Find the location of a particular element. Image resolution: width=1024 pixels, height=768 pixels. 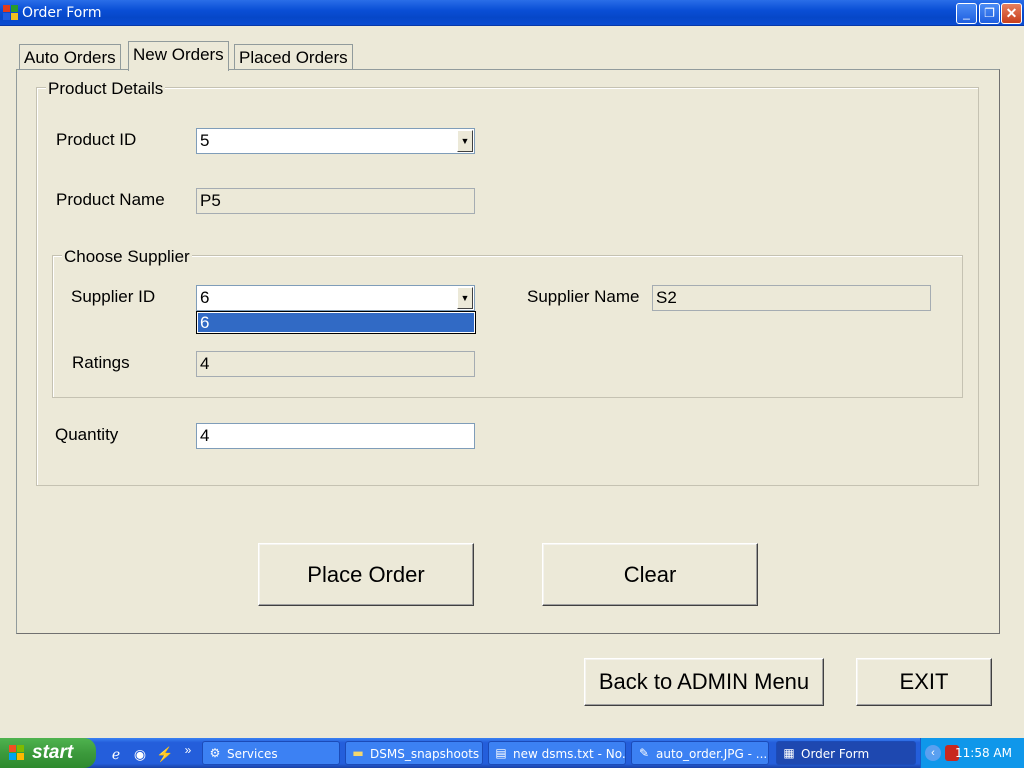

dropdown-option: 6 is located at coordinates (336, 322).